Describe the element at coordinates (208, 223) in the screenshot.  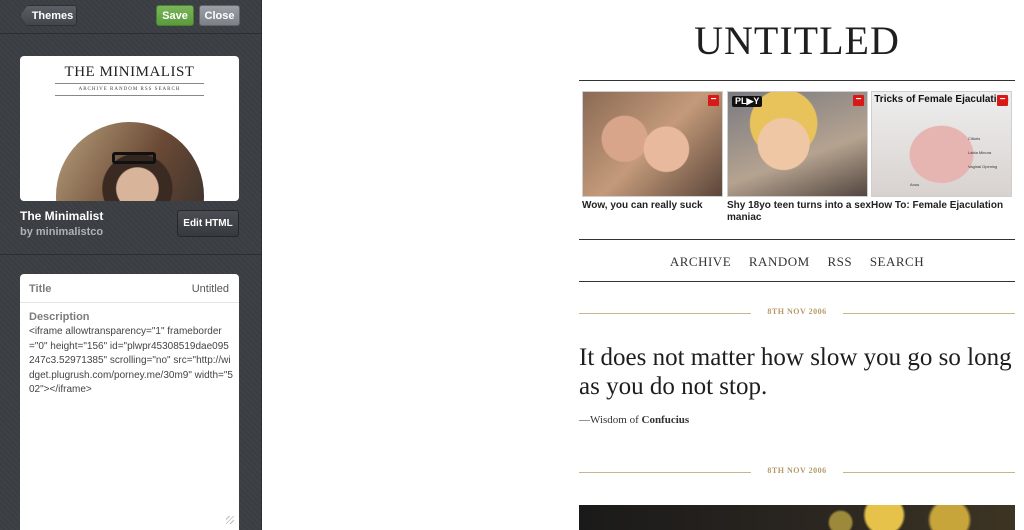
I see `edit-html-button: Edit HTML` at that location.